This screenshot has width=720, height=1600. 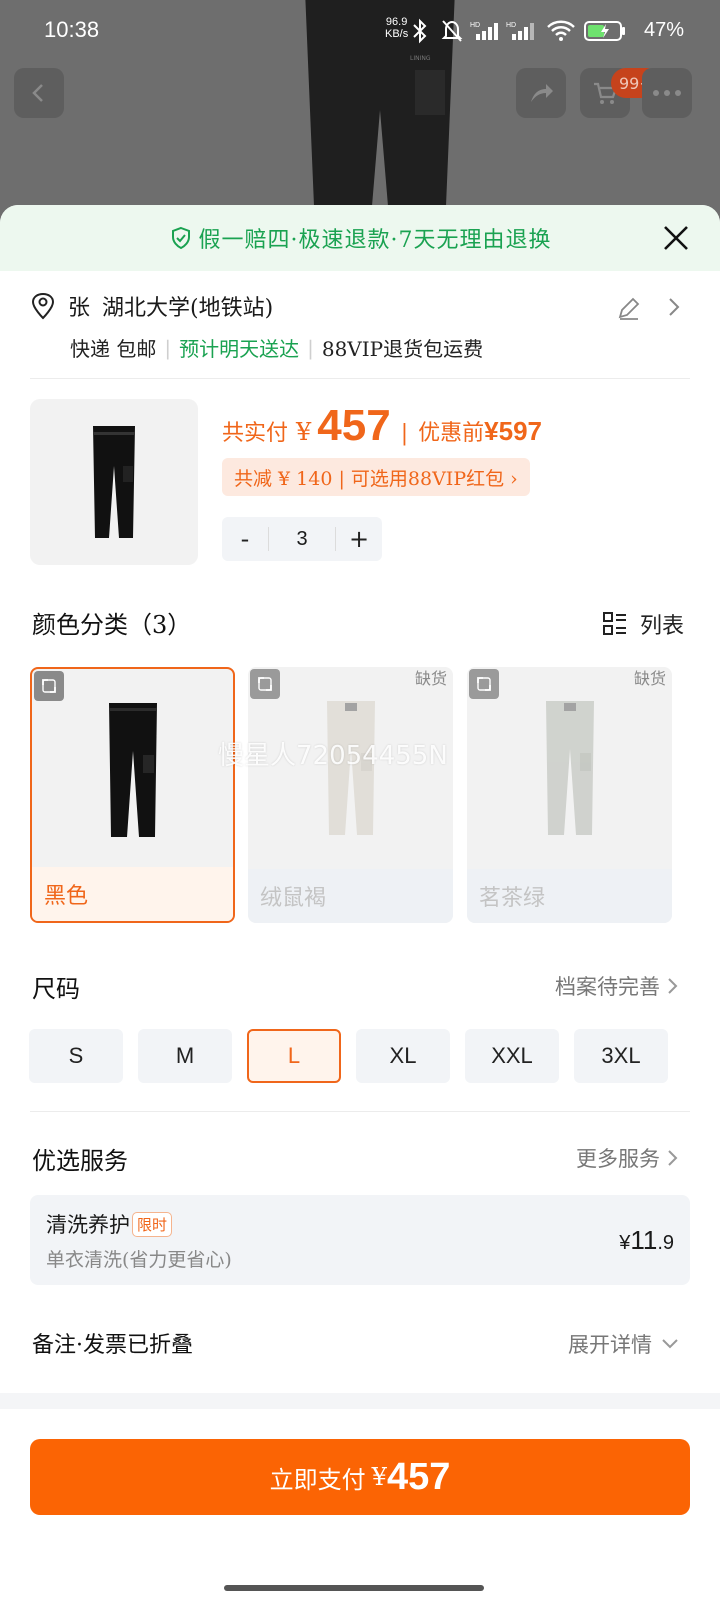 I want to click on recipient-name: 张, so click(x=79, y=308).